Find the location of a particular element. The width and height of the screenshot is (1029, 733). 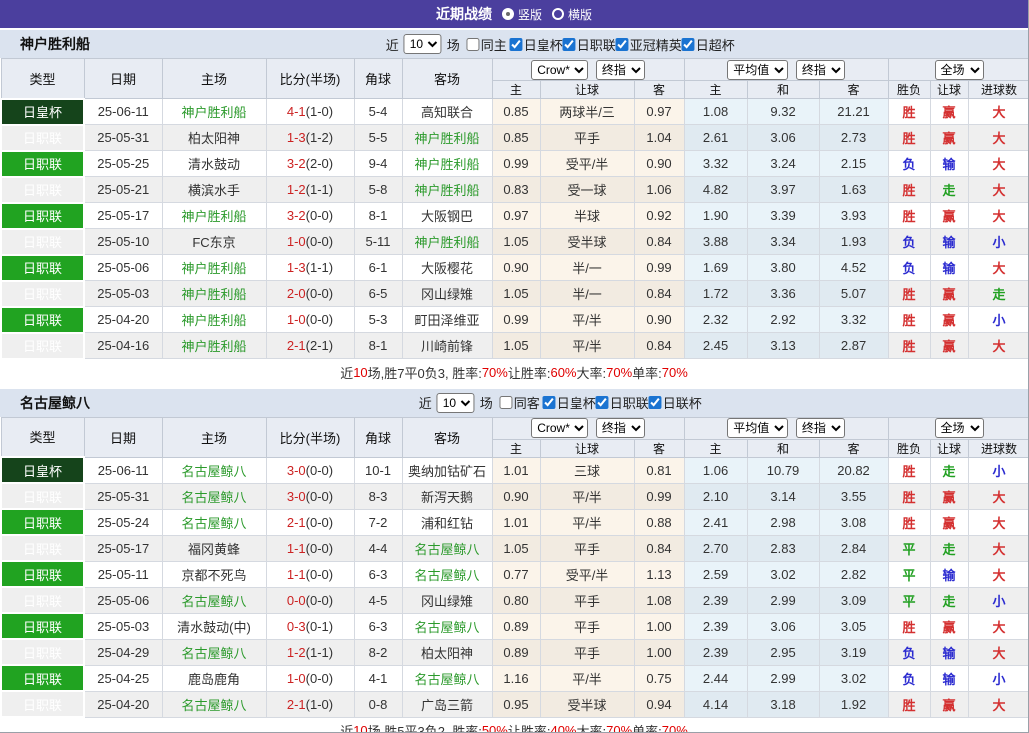

league-filter: 亚冠精英 is located at coordinates (648, 44).